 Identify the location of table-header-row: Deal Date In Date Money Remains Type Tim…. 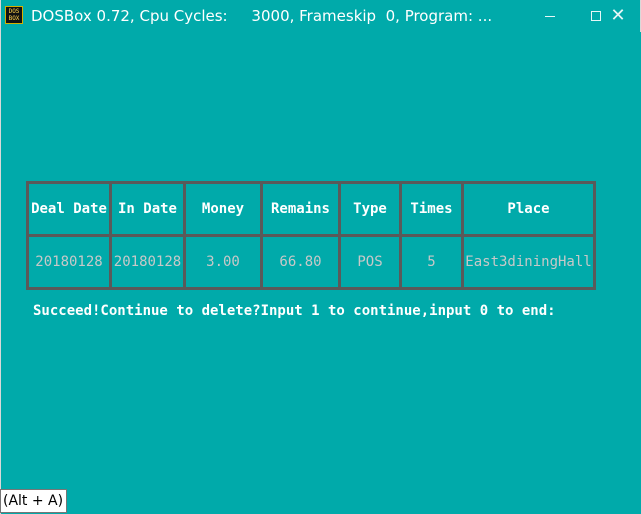
(311, 209).